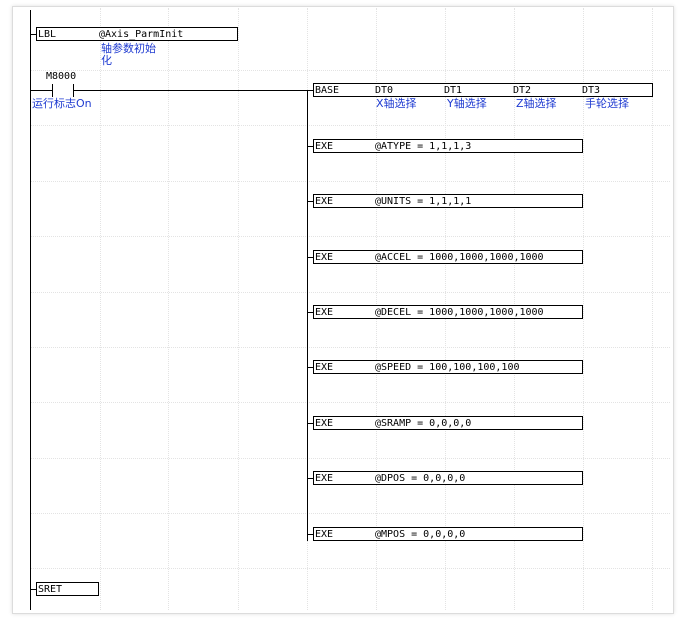  Describe the element at coordinates (141, 34) in the screenshot. I see `lbl-label-name: @Axis_ParmInit` at that location.